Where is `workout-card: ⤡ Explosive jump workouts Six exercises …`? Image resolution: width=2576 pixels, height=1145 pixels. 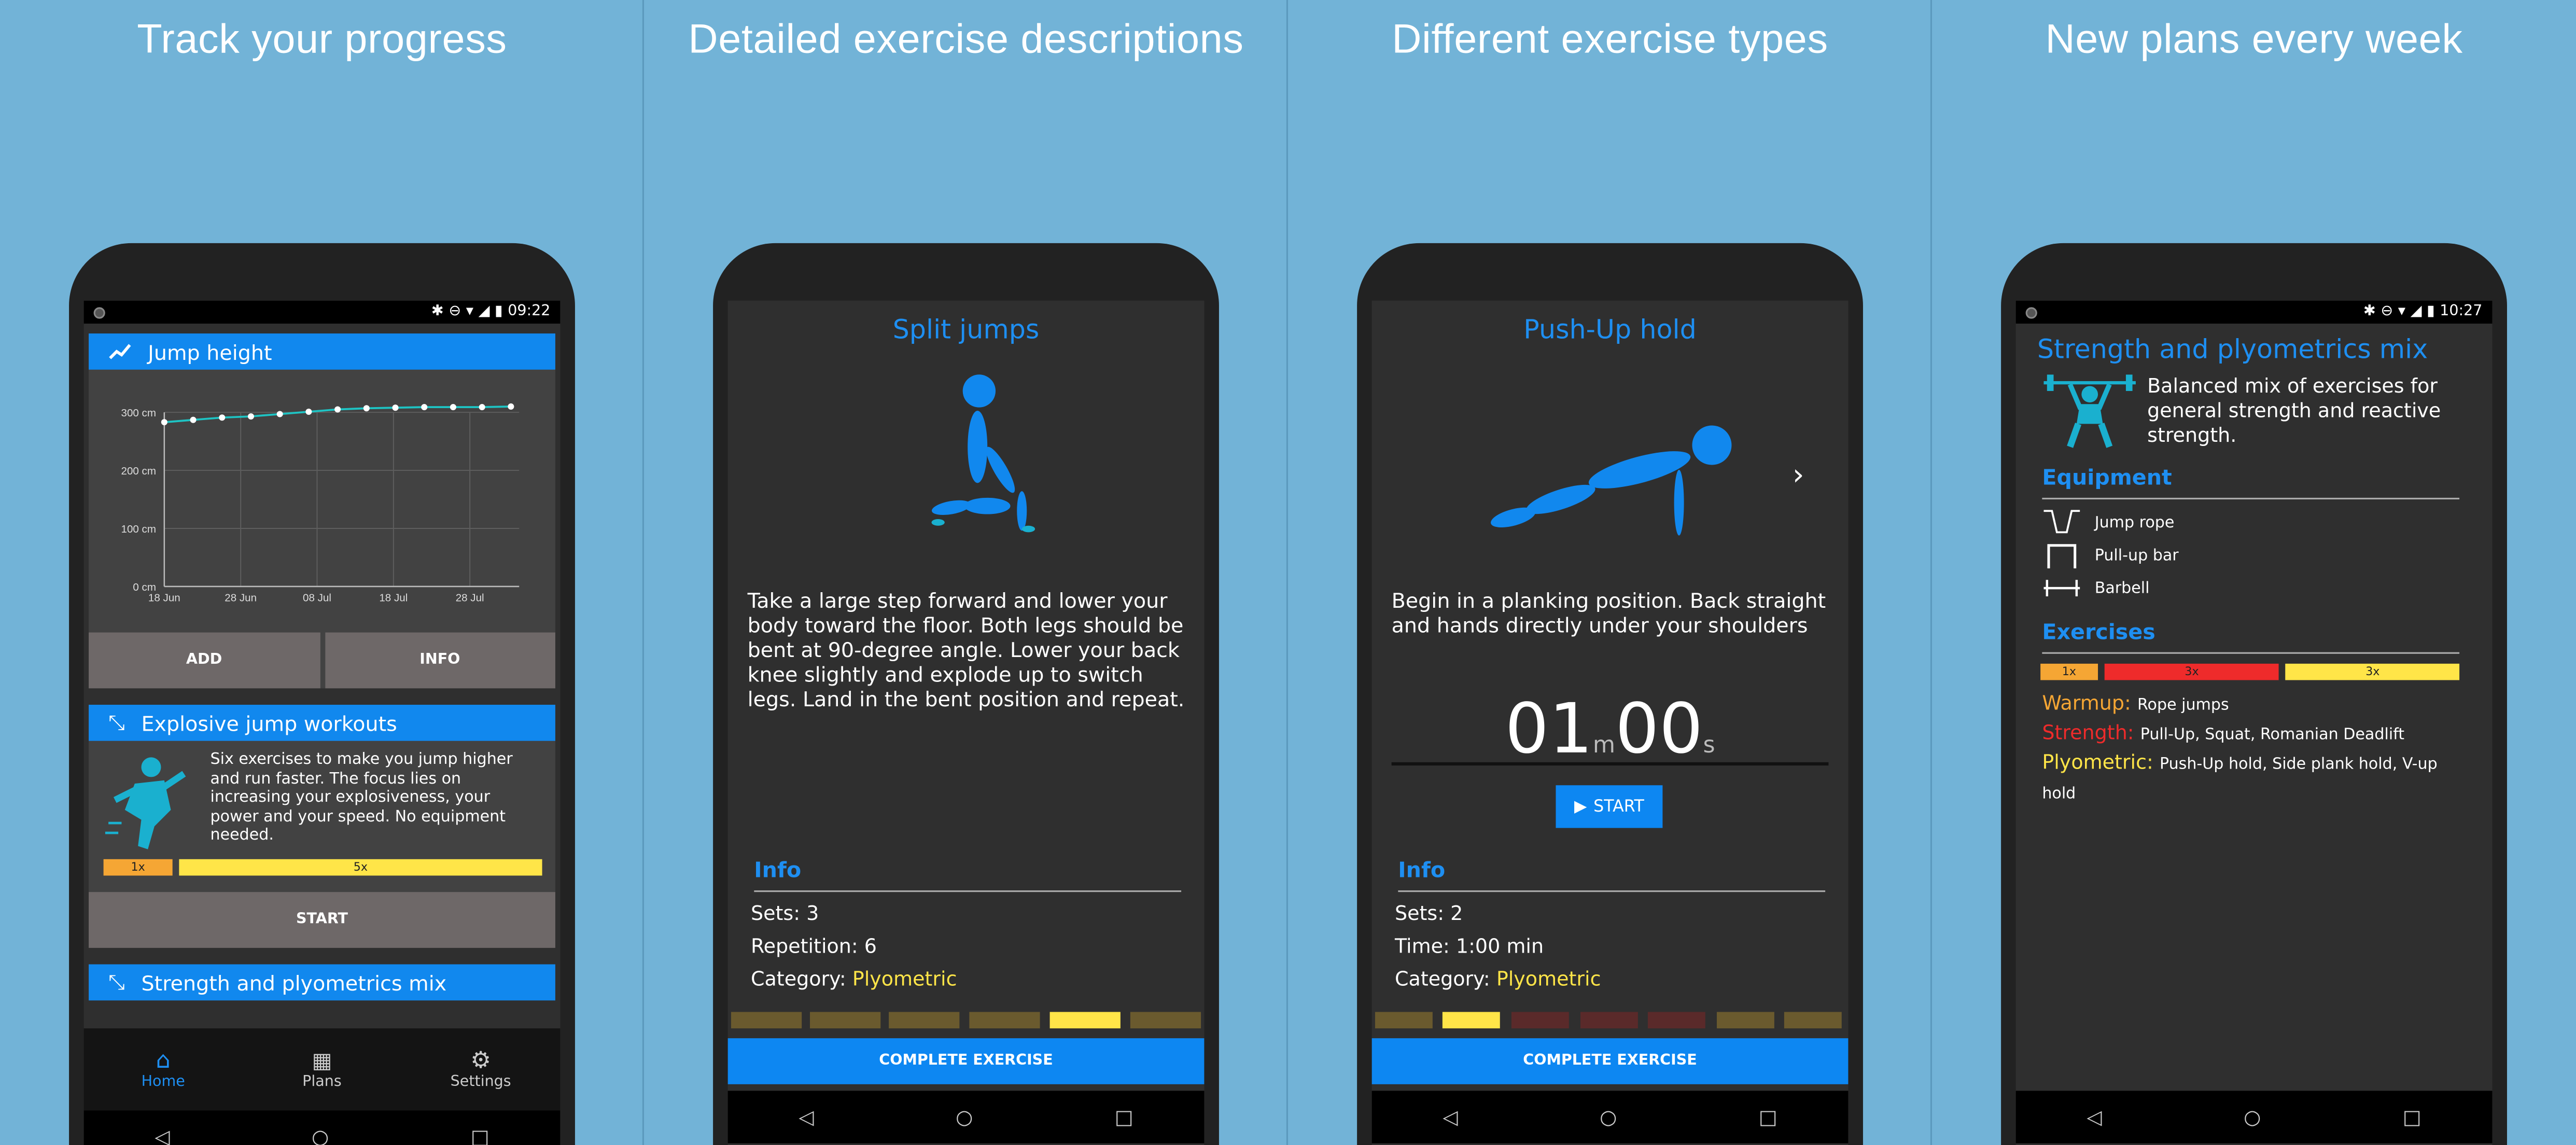 workout-card: ⤡ Explosive jump workouts Six exercises … is located at coordinates (322, 827).